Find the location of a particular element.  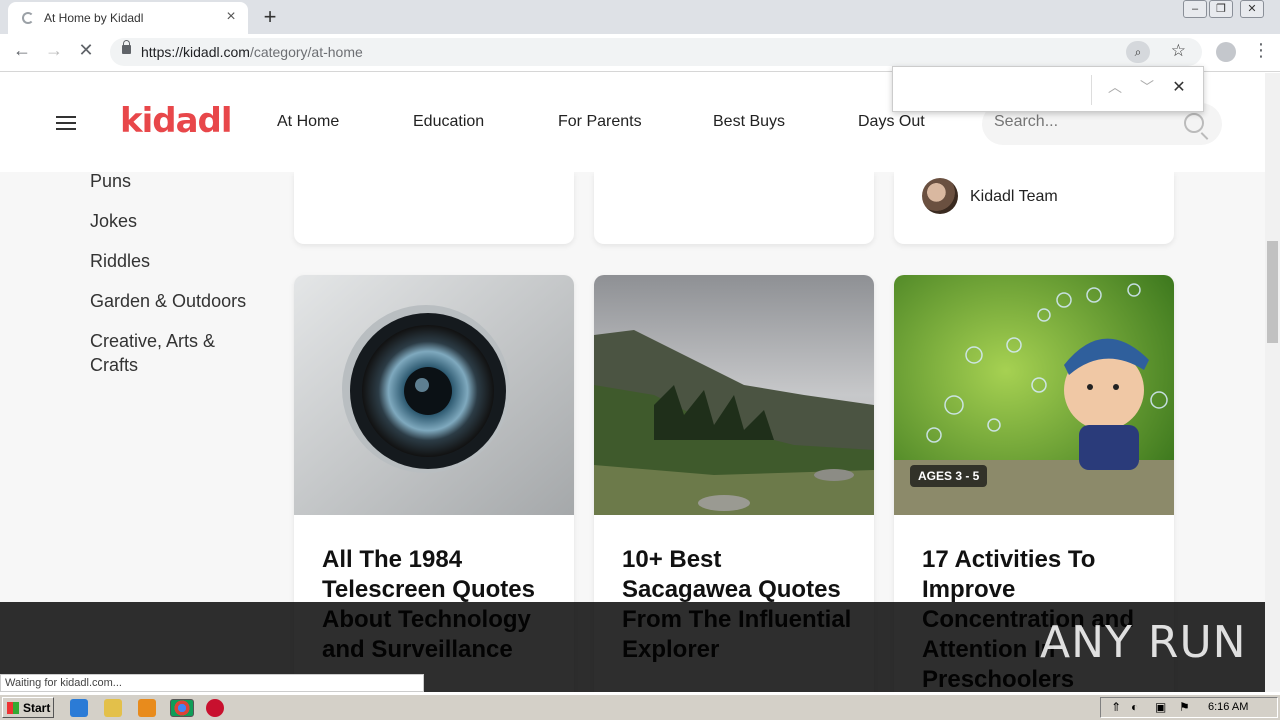

address-bar: https://kidadl.com/category/at-home ⌕ ☆ is located at coordinates (656, 52).